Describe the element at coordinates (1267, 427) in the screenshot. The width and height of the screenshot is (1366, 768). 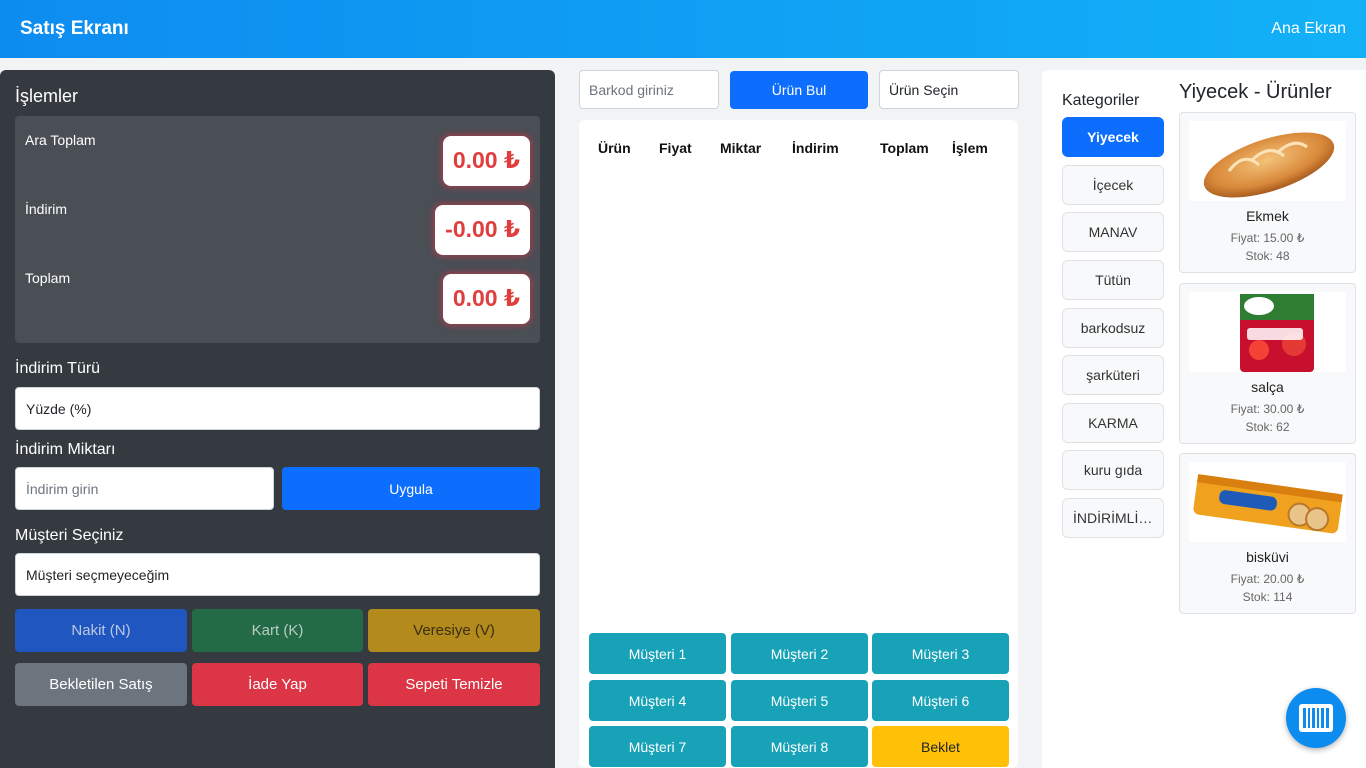
I see `product-stock: Stok: 62` at that location.